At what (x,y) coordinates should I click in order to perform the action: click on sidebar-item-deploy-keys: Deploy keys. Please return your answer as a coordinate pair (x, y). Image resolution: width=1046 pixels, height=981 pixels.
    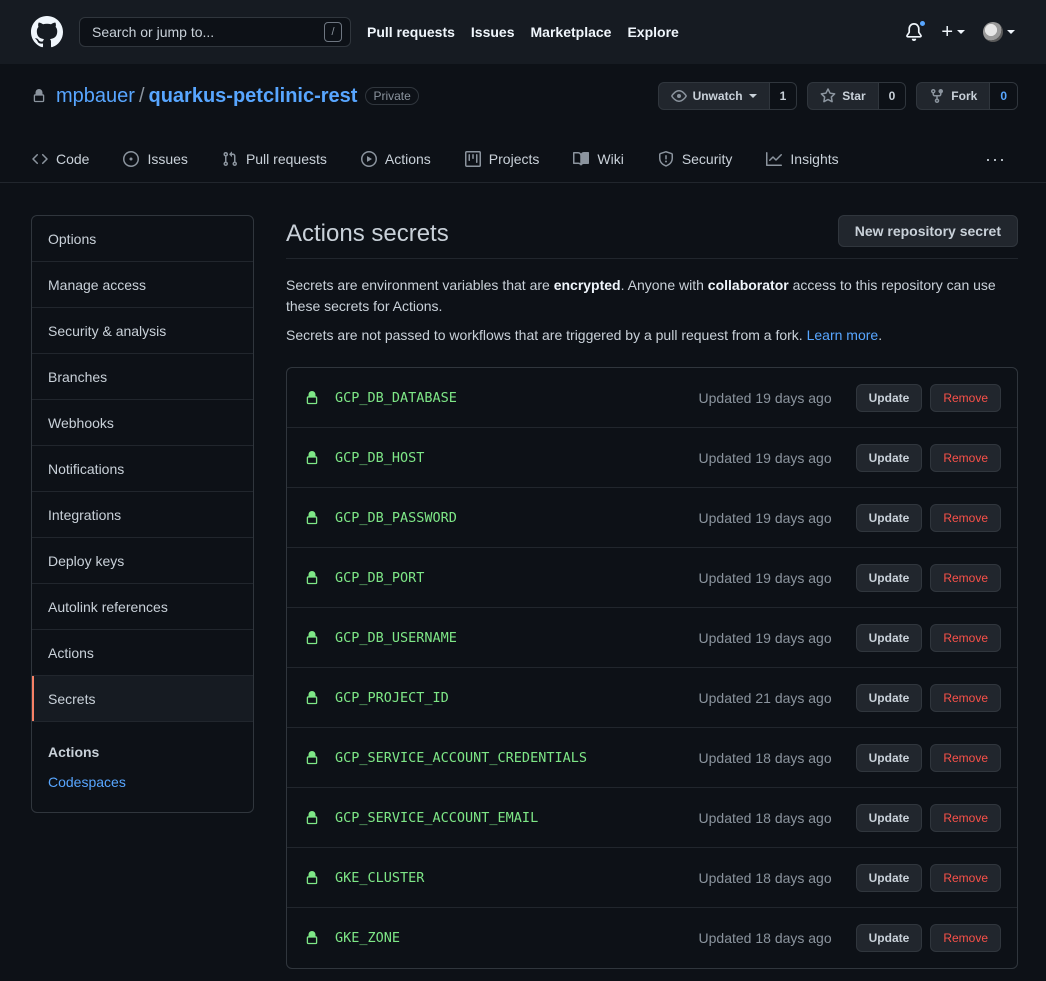
    Looking at the image, I should click on (142, 561).